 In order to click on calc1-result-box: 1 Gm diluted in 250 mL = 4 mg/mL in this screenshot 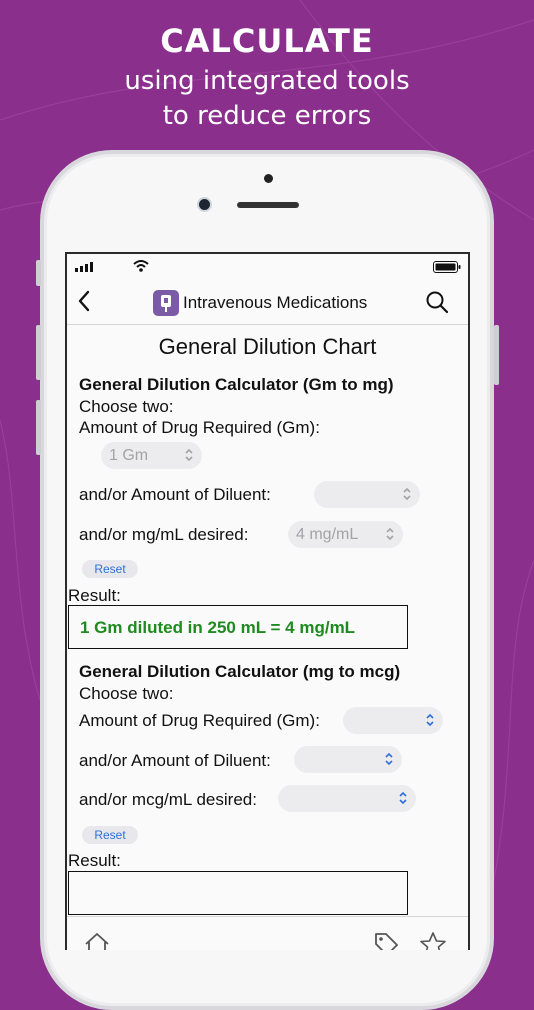, I will do `click(238, 627)`.